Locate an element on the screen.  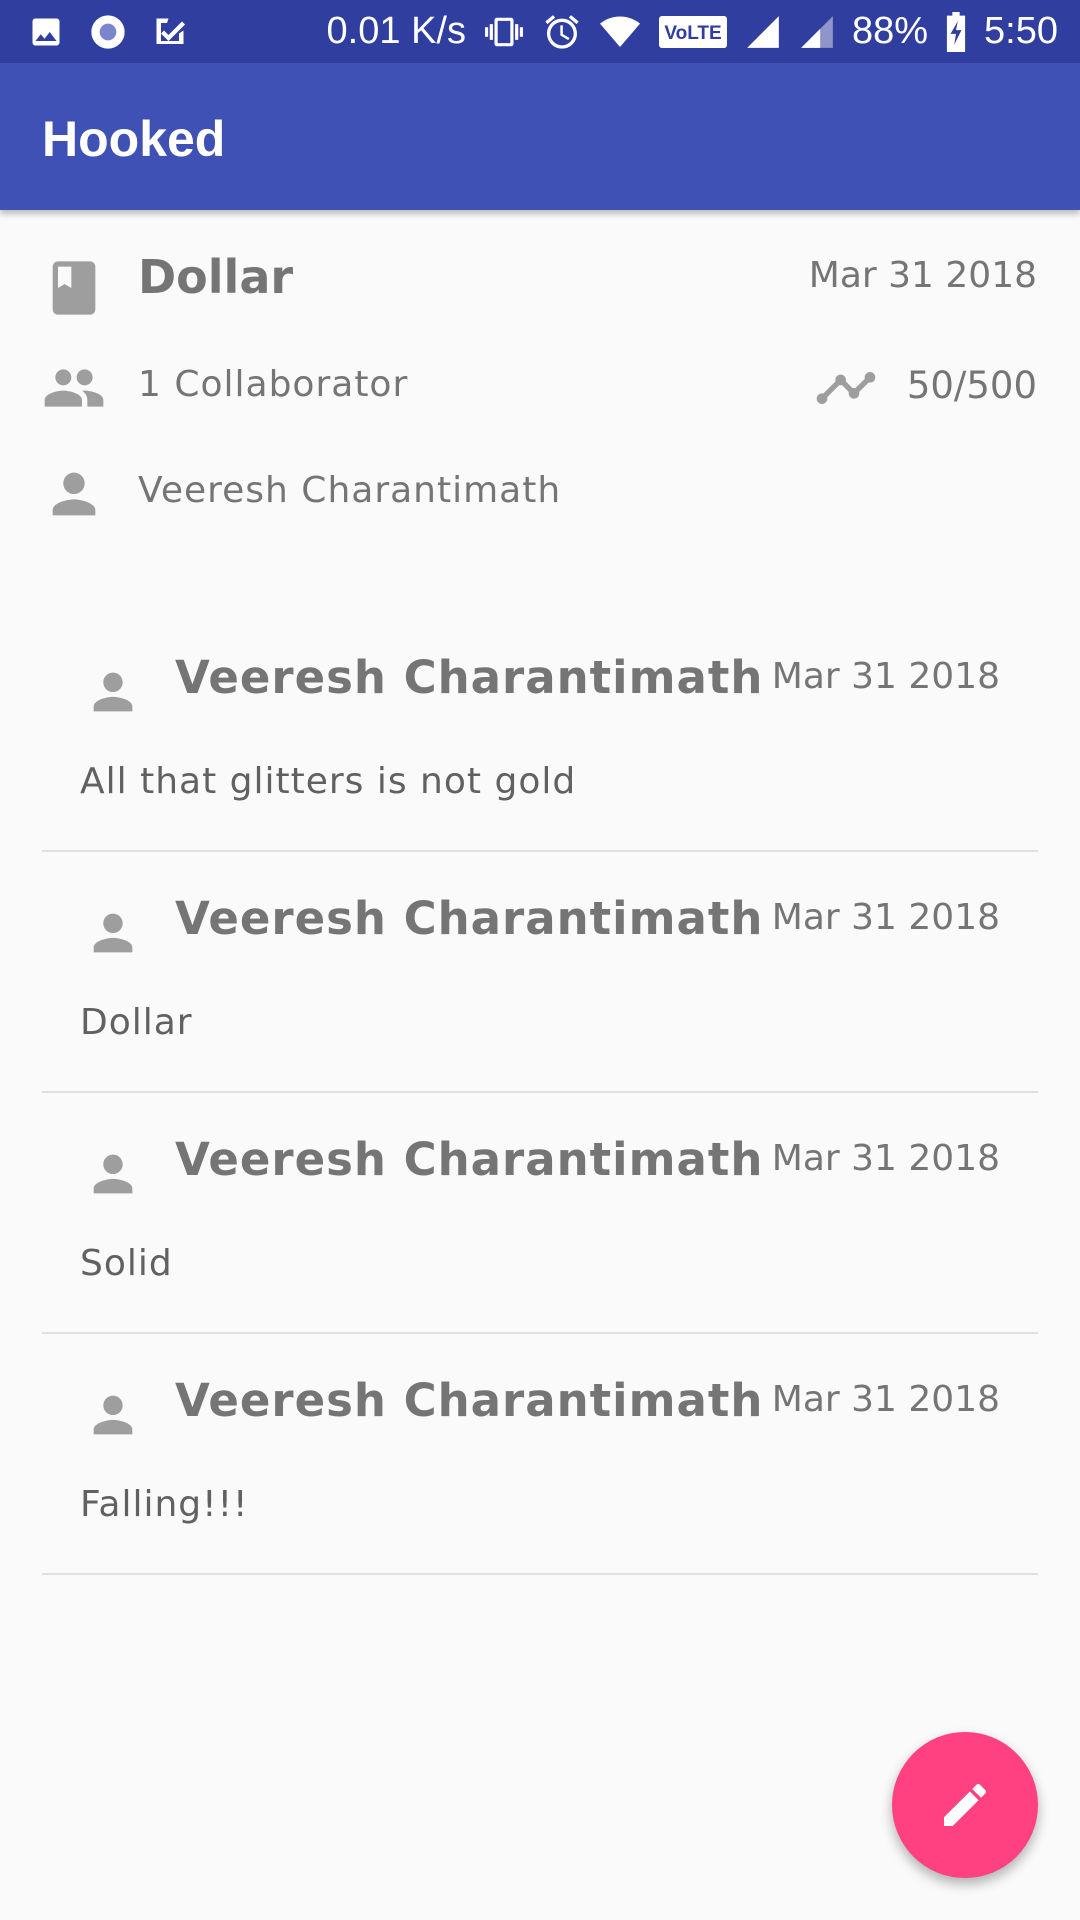
collaborator-count: 1 Collaborator is located at coordinates (273, 384).